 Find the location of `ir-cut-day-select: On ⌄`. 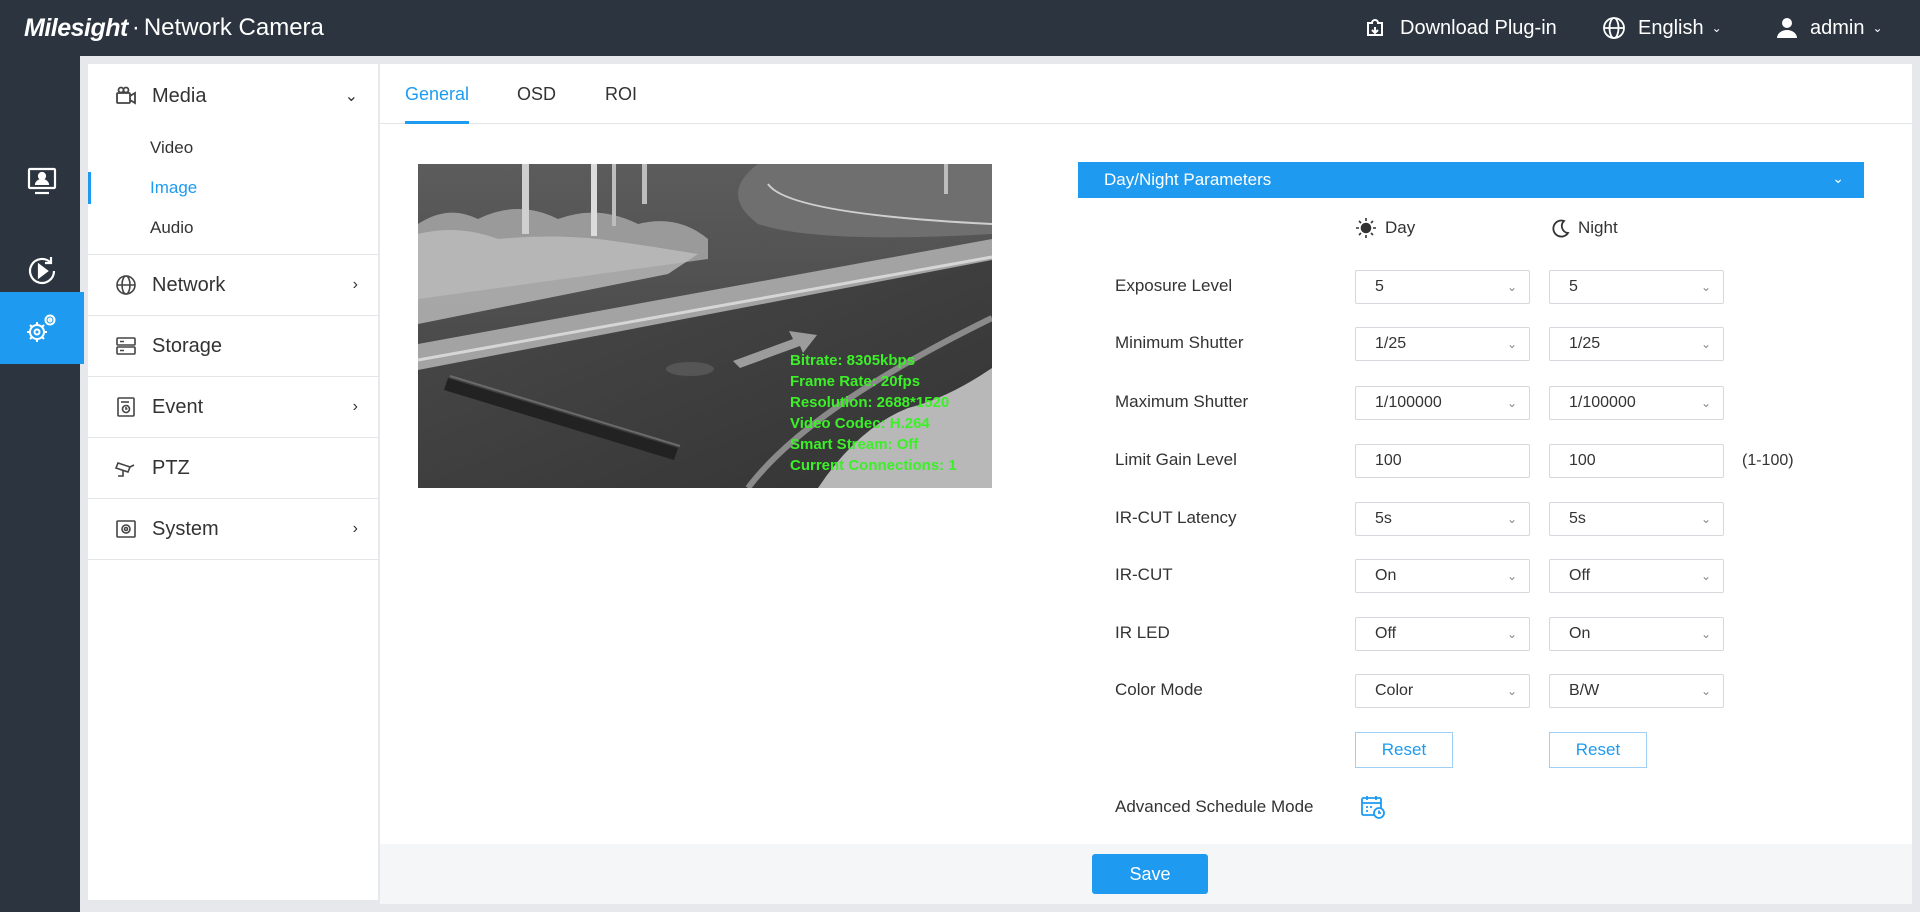

ir-cut-day-select: On ⌄ is located at coordinates (1442, 576).